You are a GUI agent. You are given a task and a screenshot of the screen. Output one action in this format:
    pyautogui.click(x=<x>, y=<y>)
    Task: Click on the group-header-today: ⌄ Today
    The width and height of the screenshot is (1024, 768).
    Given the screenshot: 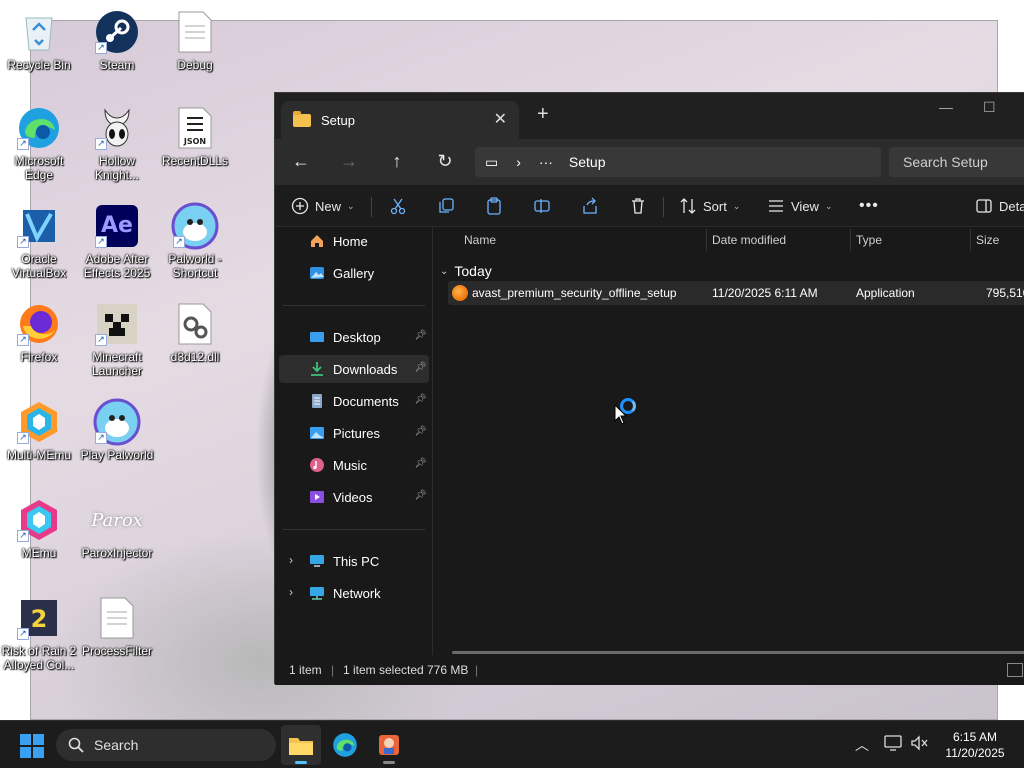 What is the action you would take?
    pyautogui.click(x=466, y=271)
    